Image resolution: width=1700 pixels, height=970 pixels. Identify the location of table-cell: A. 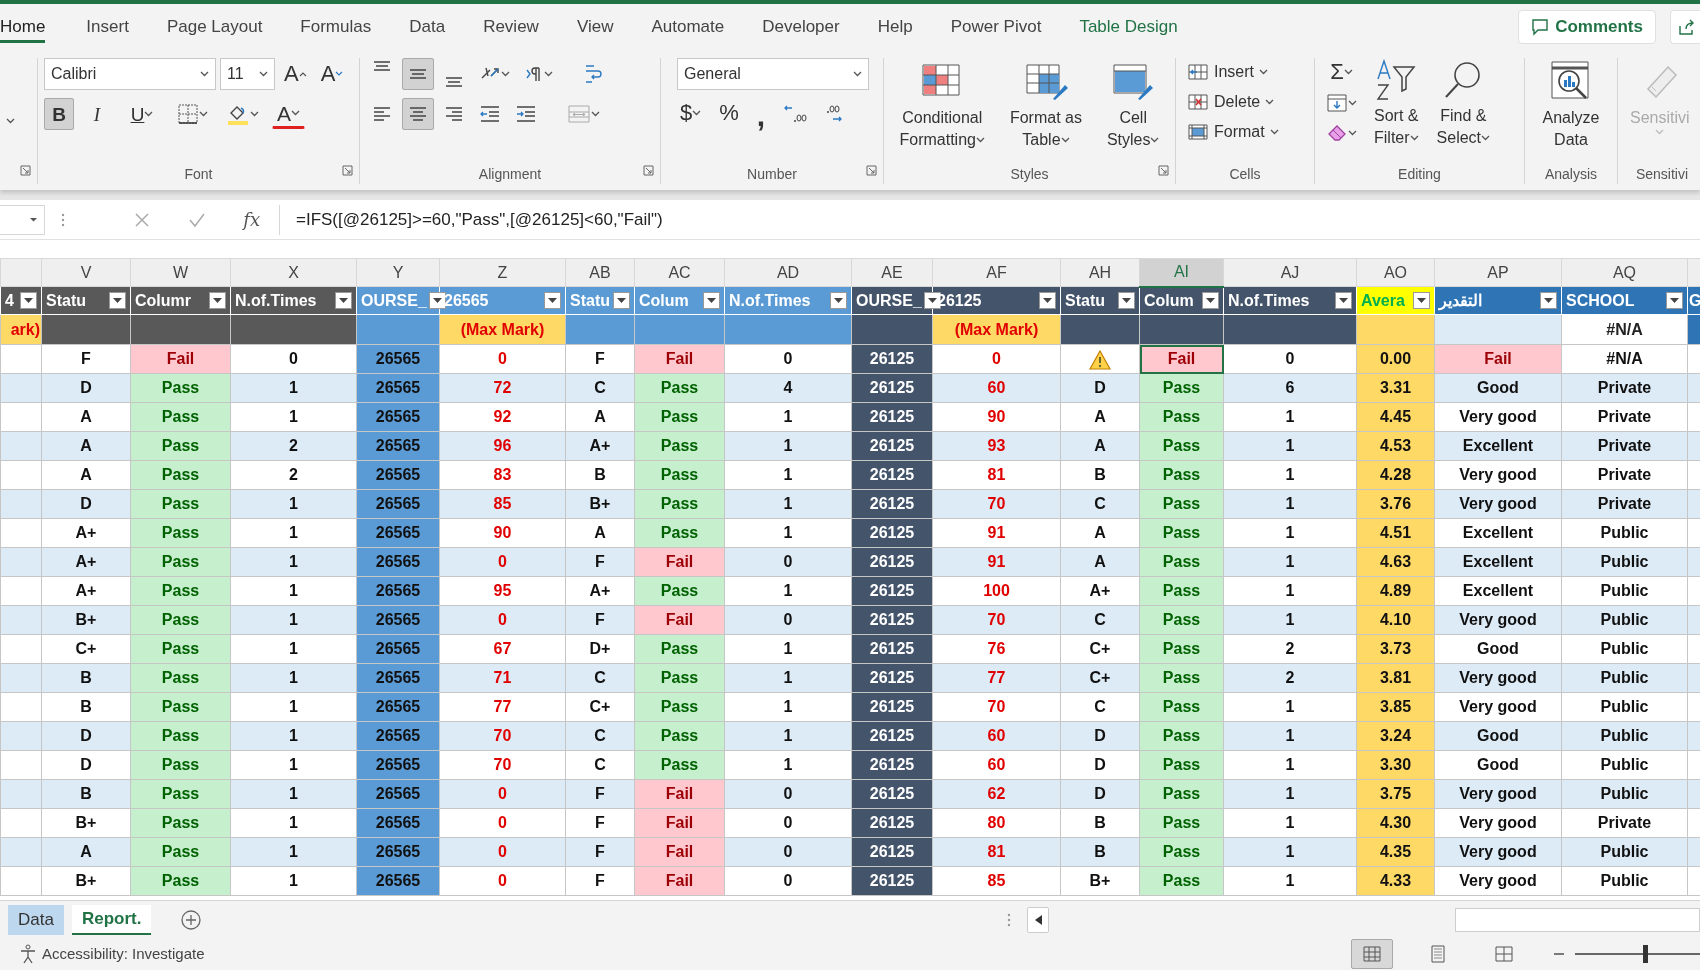
(600, 417).